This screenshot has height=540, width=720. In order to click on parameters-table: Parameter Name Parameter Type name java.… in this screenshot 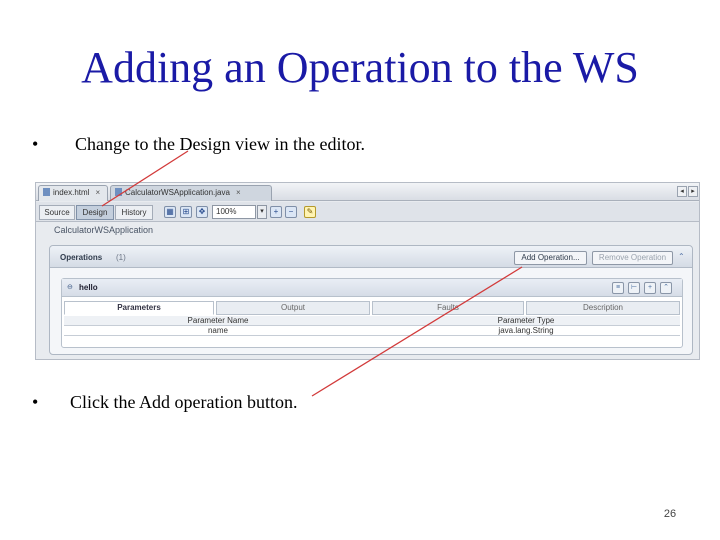, I will do `click(372, 326)`.